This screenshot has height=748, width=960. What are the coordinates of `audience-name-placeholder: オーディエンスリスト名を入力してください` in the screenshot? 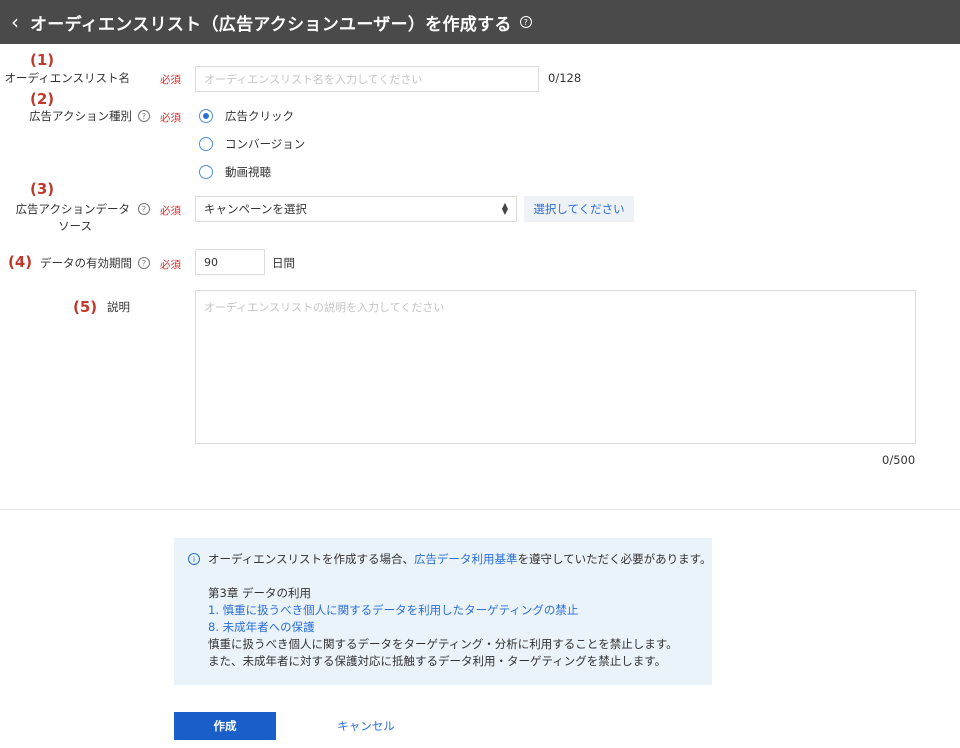 It's located at (313, 79).